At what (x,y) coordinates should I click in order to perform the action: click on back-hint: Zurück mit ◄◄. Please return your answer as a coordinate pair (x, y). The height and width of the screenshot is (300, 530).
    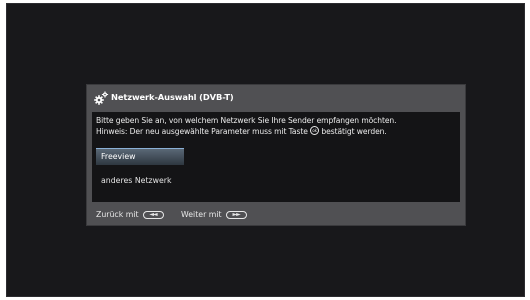
    Looking at the image, I should click on (130, 214).